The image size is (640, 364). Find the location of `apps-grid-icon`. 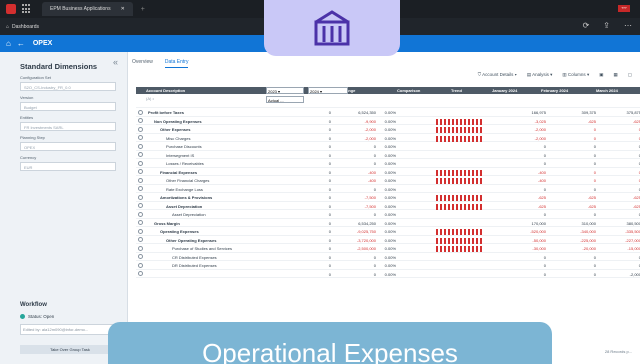

apps-grid-icon is located at coordinates (27, 9).